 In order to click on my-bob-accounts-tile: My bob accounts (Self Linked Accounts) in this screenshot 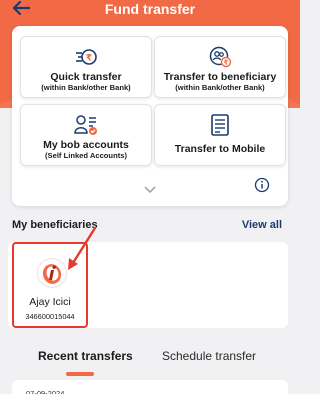, I will do `click(86, 135)`.